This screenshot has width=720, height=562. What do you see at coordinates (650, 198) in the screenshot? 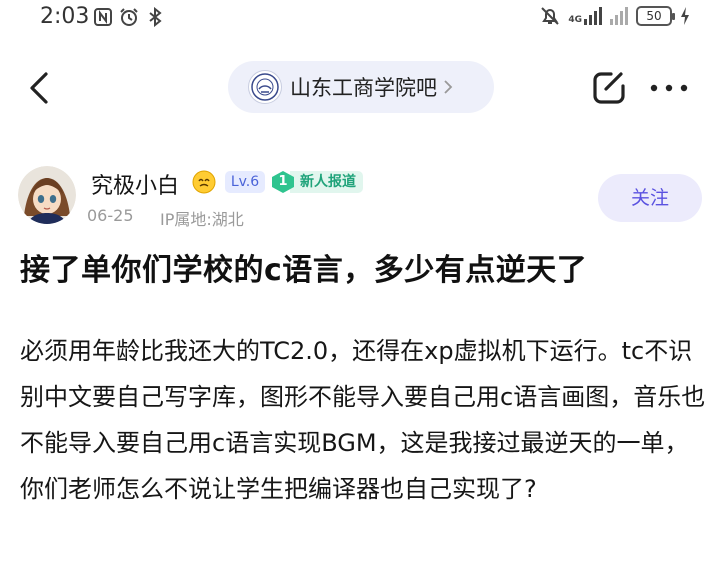
I see `follow-button: 关注` at bounding box center [650, 198].